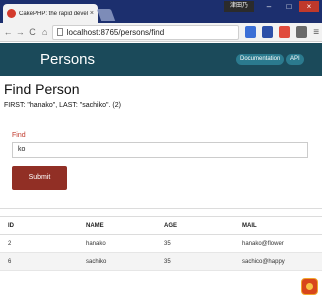 Image resolution: width=322 pixels, height=300 pixels. What do you see at coordinates (62, 105) in the screenshot?
I see `search-summary: FIRST: "hanako", LAST: "sachiko". (2)` at bounding box center [62, 105].